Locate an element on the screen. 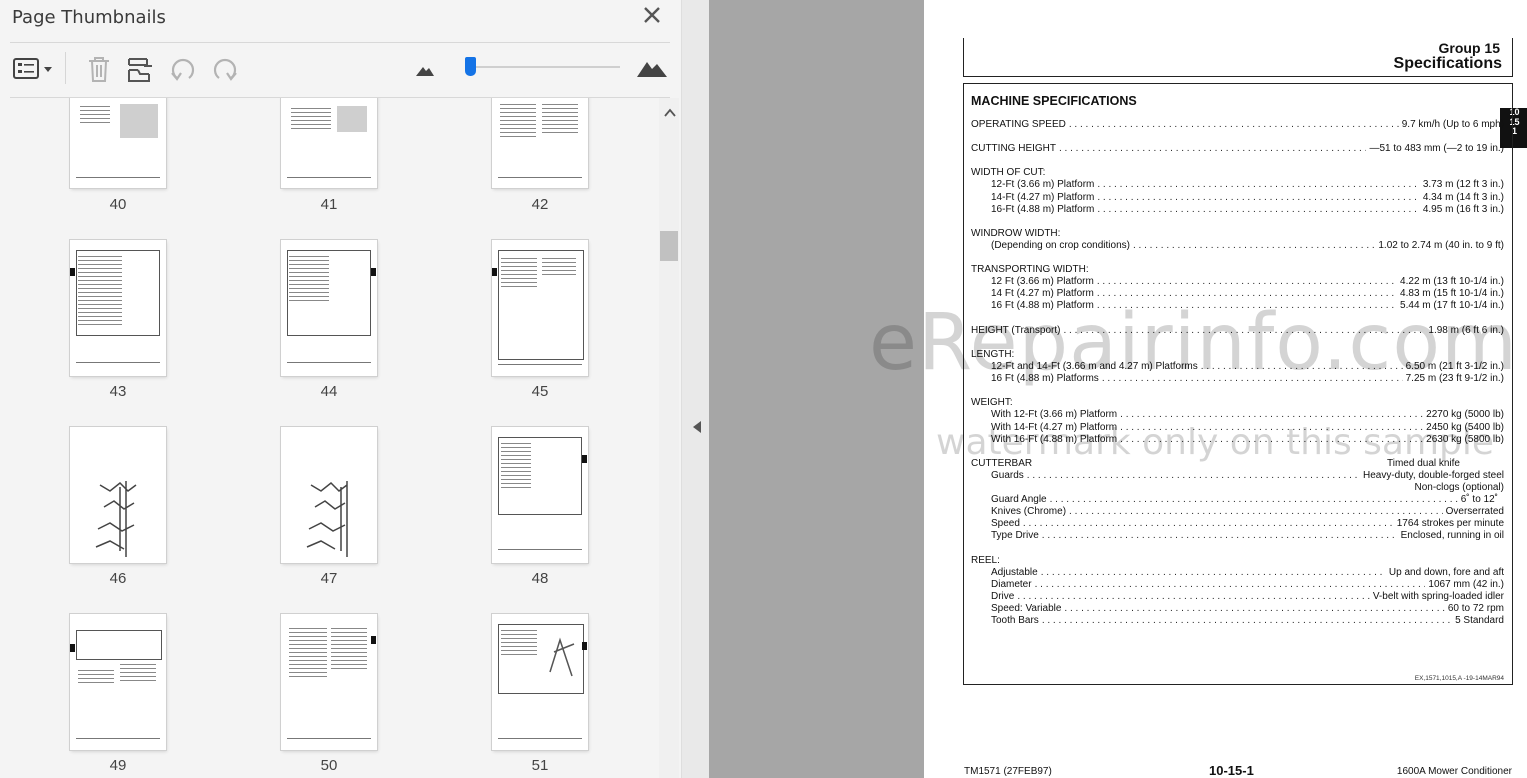 This screenshot has height=778, width=1527. thumbnail-label: 40 is located at coordinates (118, 204).